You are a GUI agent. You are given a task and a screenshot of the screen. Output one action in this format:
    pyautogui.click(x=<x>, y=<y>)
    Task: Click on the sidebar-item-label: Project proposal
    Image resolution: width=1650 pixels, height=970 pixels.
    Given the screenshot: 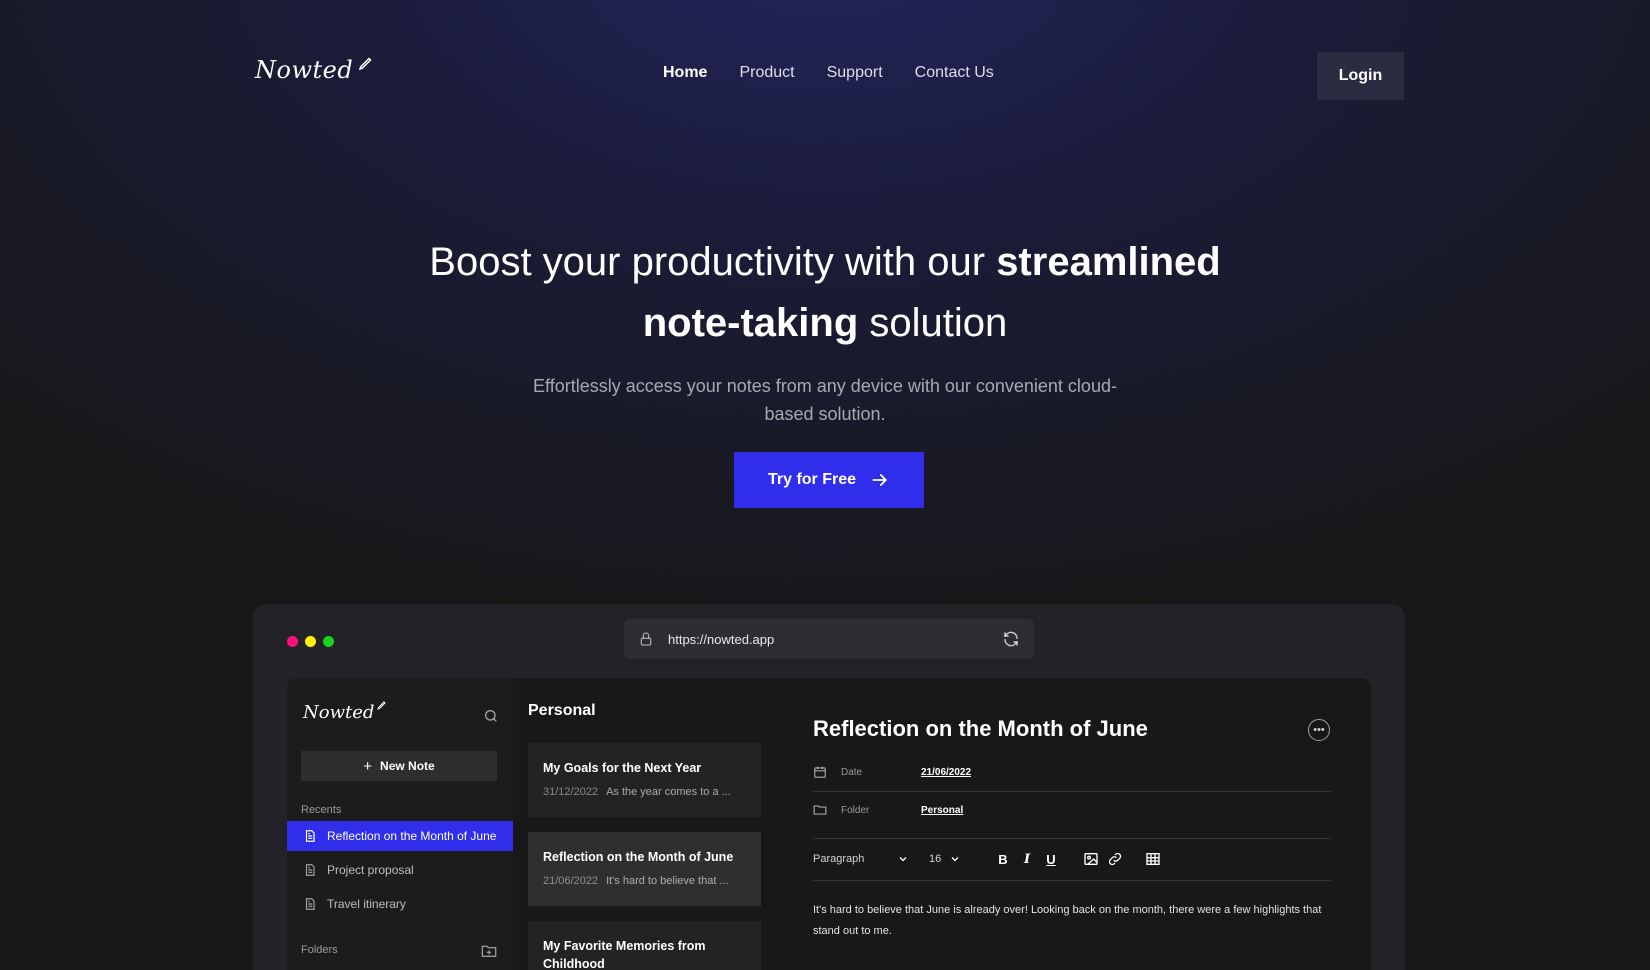 What is the action you would take?
    pyautogui.click(x=370, y=870)
    